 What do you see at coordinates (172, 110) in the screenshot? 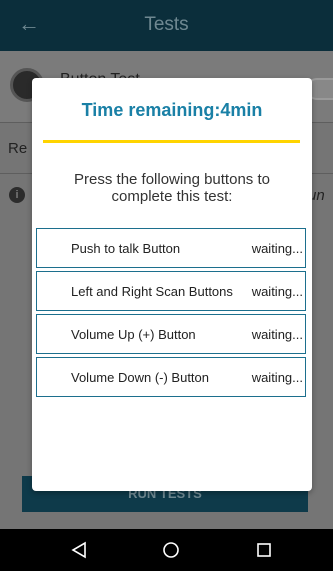
I see `dialog-title: Time remaining:4min` at bounding box center [172, 110].